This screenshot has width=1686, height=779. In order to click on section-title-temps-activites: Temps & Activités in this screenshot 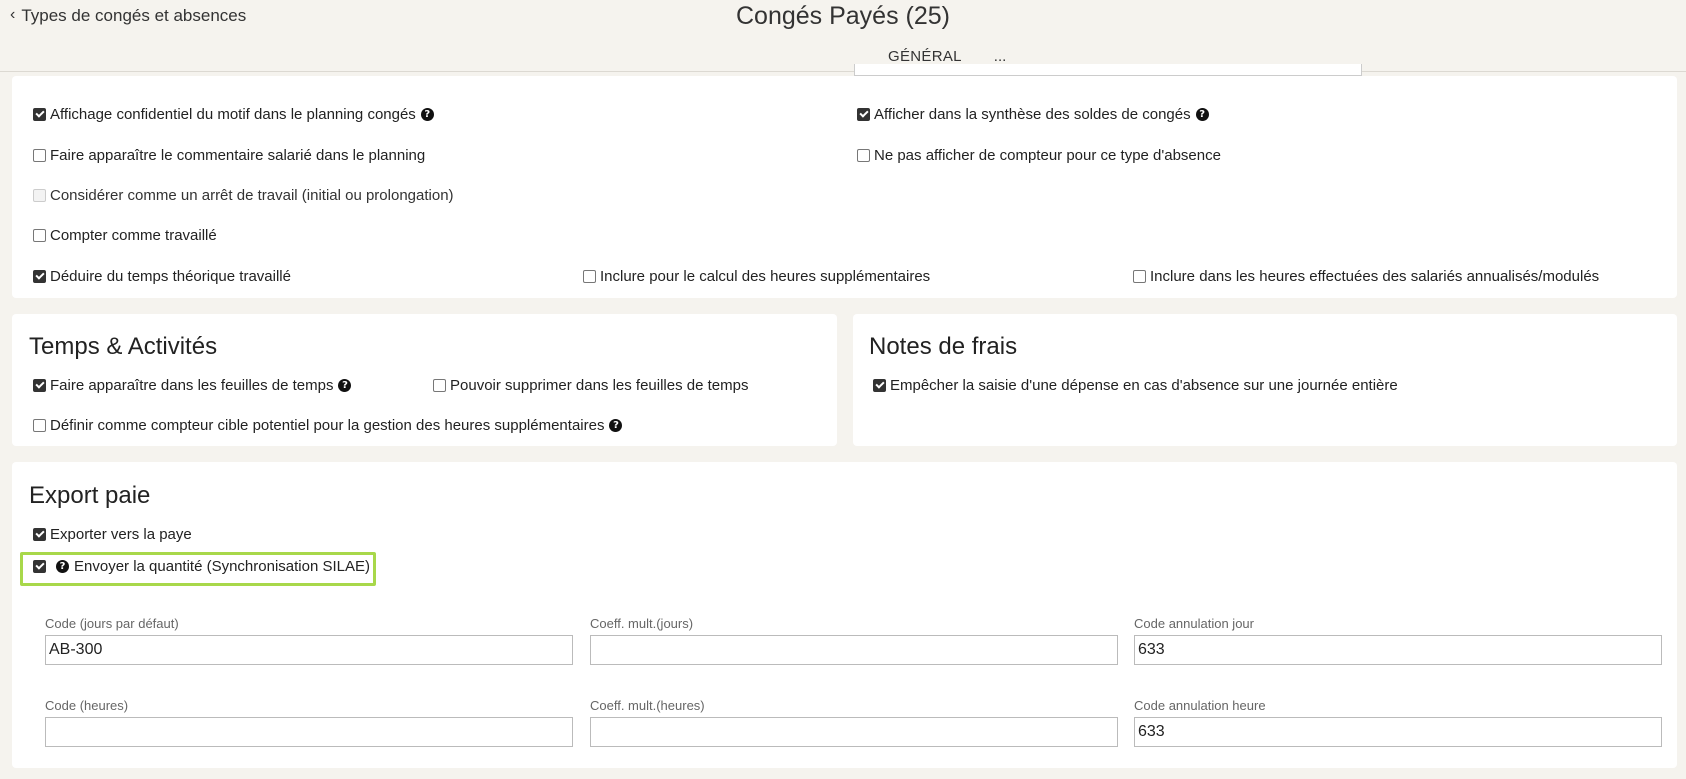, I will do `click(123, 346)`.